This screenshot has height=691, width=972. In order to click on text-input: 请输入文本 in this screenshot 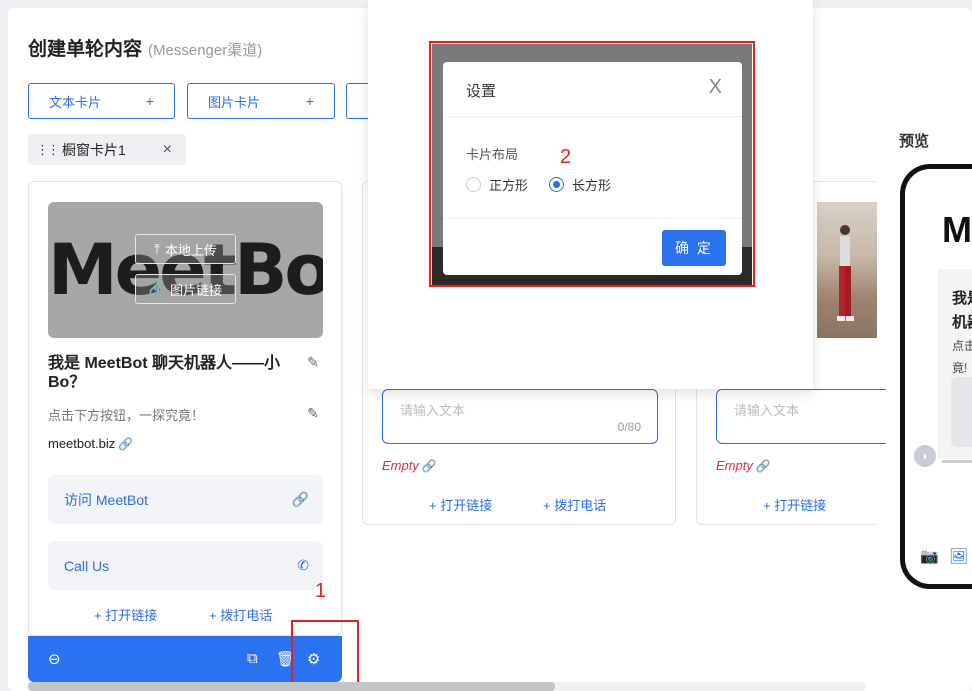, I will do `click(801, 416)`.